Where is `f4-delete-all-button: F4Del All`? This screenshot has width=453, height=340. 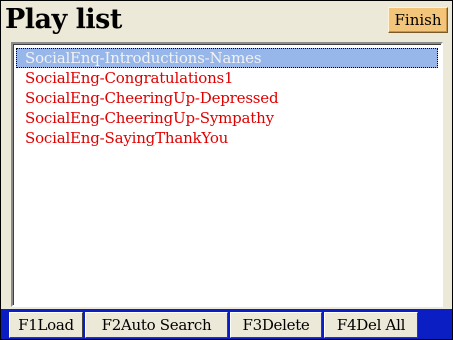 f4-delete-all-button: F4Del All is located at coordinates (371, 325).